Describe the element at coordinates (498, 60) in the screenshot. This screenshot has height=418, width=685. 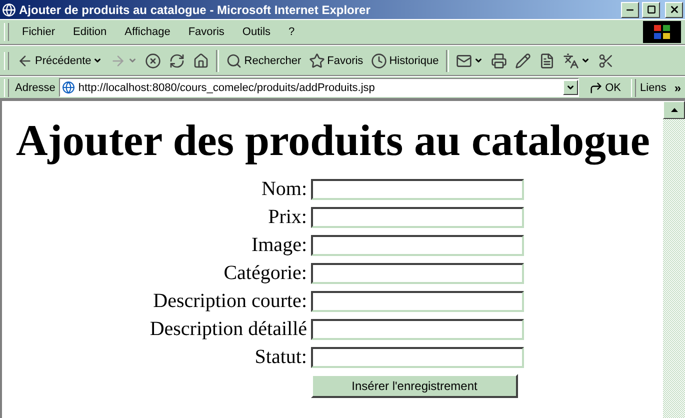
I see `printer-icon` at that location.